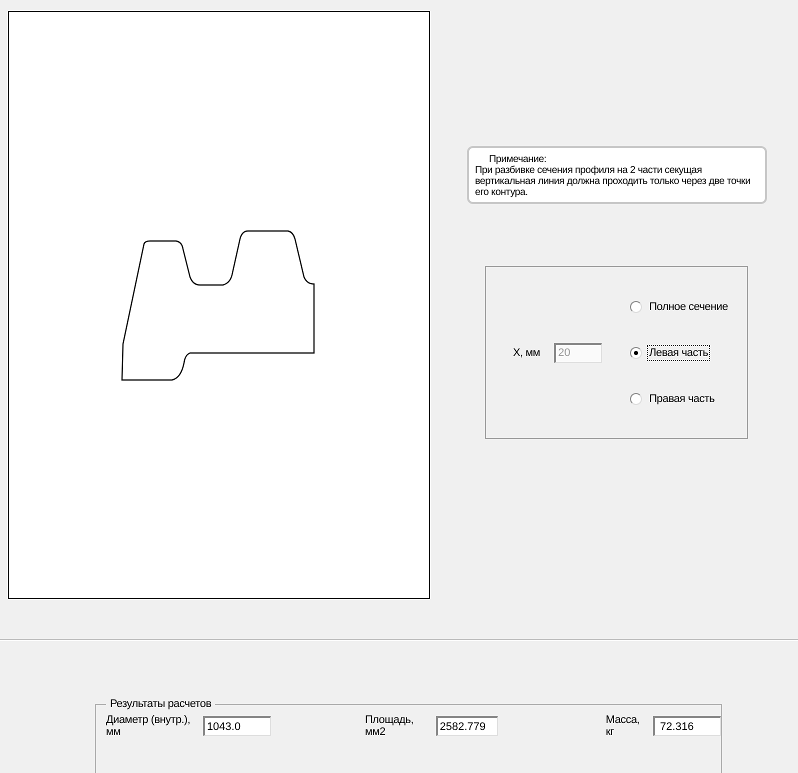  I want to click on note-title: Примечание:, so click(518, 159).